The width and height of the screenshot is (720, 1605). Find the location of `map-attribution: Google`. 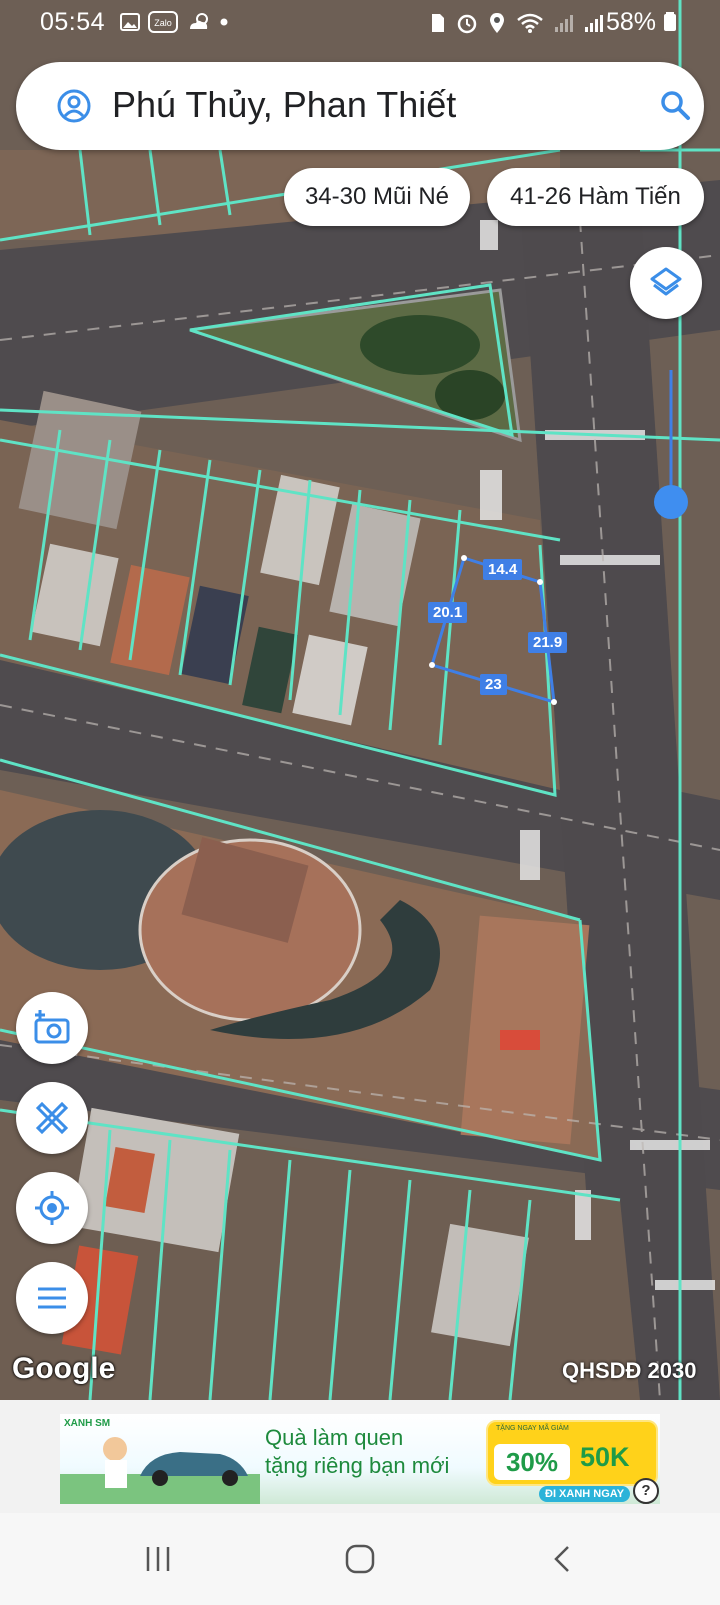

map-attribution: Google is located at coordinates (64, 1368).